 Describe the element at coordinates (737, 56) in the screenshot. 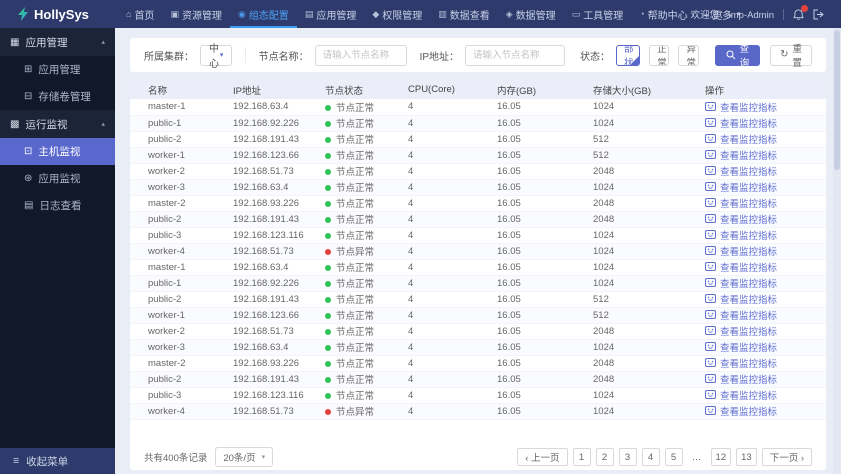

I see `search-button: 查询` at that location.